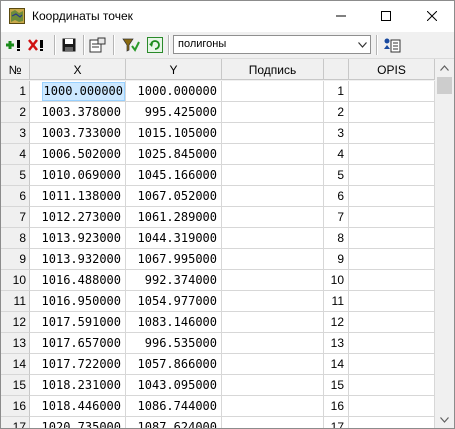  I want to click on row-number-cell: 14, so click(15, 364).